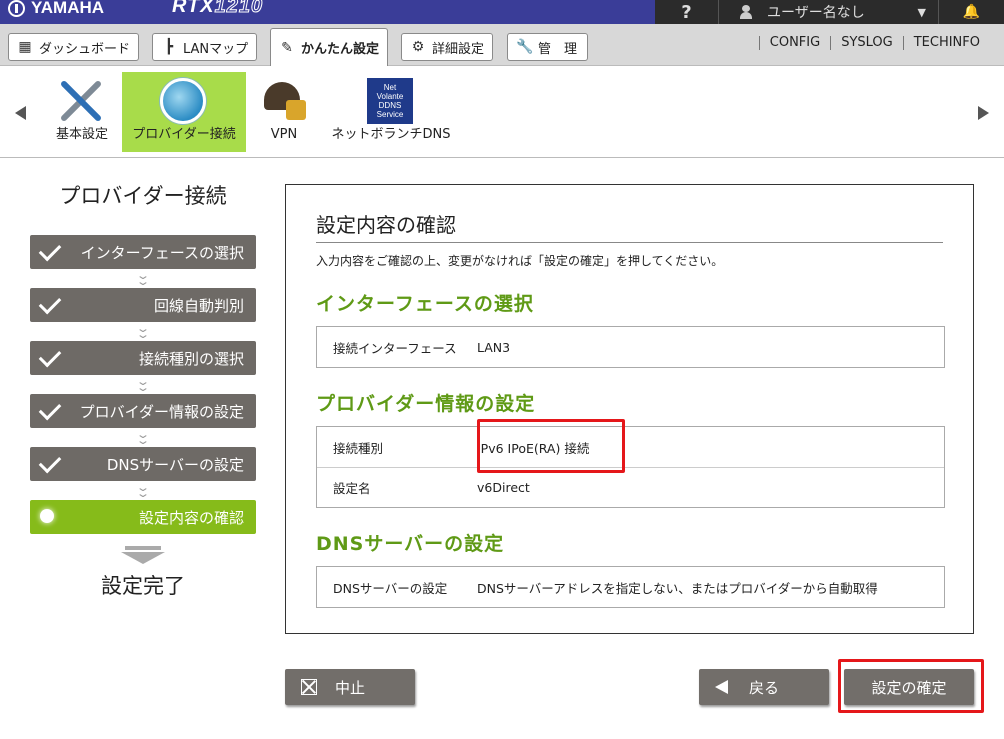 Image resolution: width=1004 pixels, height=739 pixels. What do you see at coordinates (921, 12) in the screenshot?
I see `chevron-down-icon: ▼` at bounding box center [921, 12].